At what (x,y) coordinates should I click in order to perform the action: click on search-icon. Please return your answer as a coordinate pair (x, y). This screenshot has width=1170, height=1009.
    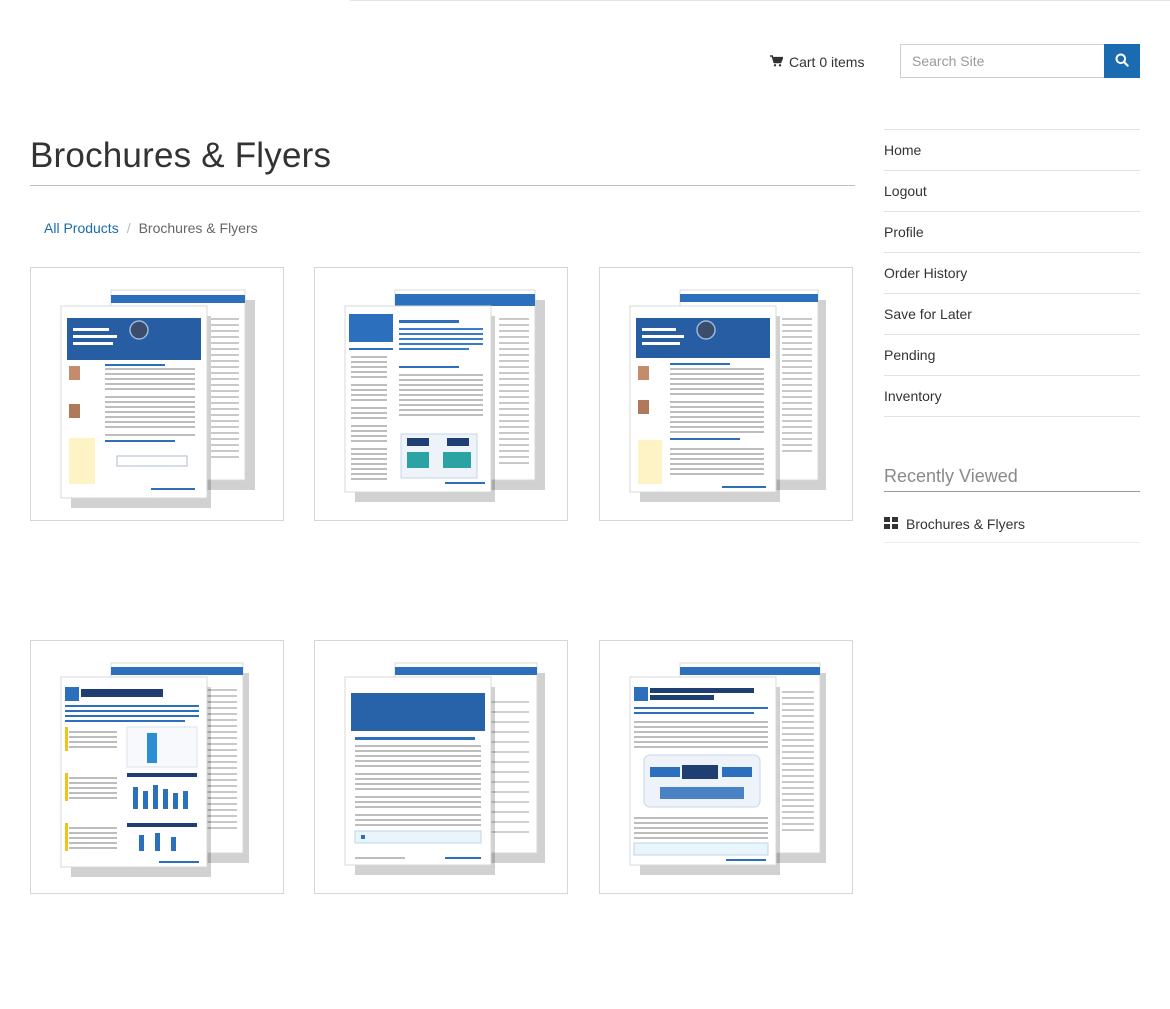
    Looking at the image, I should click on (1122, 61).